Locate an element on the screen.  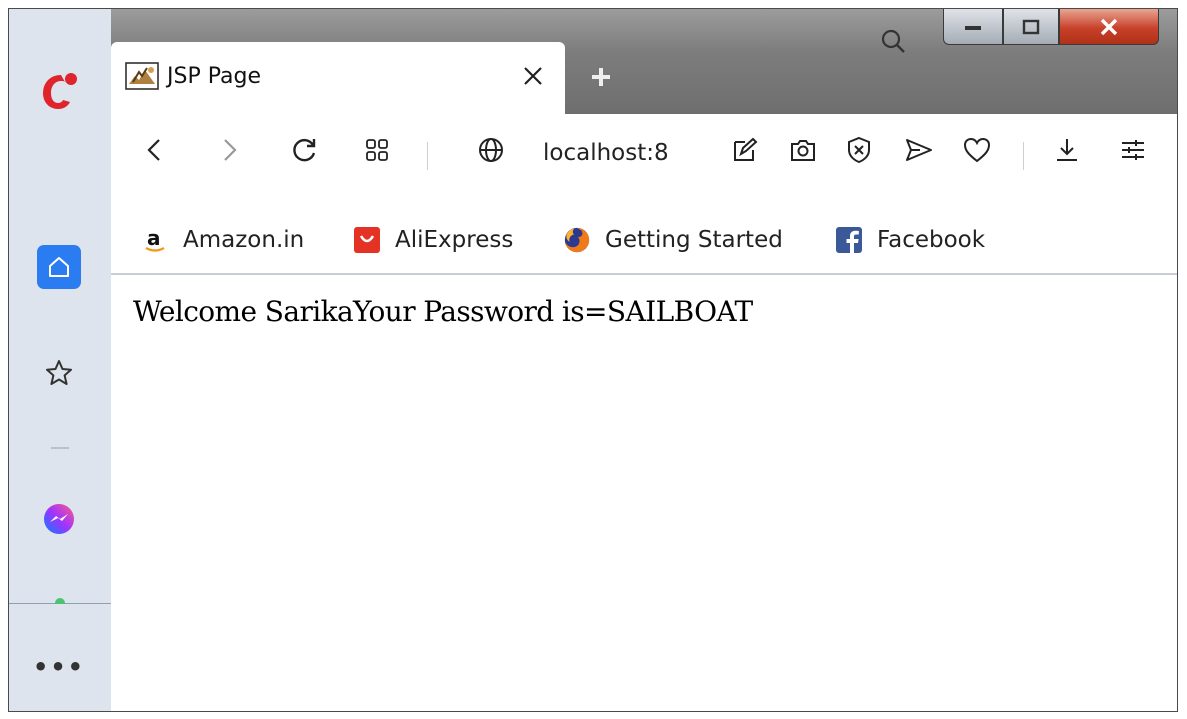
close-x-icon is located at coordinates (1109, 27).